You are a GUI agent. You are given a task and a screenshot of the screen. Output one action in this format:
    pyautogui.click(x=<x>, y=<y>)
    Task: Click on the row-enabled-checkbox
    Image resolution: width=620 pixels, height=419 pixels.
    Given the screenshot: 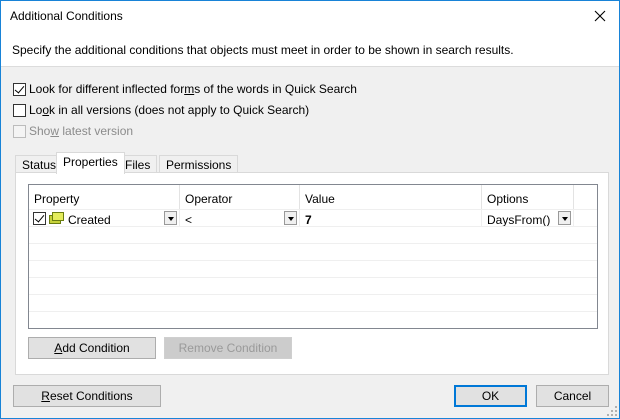 What is the action you would take?
    pyautogui.click(x=39, y=218)
    